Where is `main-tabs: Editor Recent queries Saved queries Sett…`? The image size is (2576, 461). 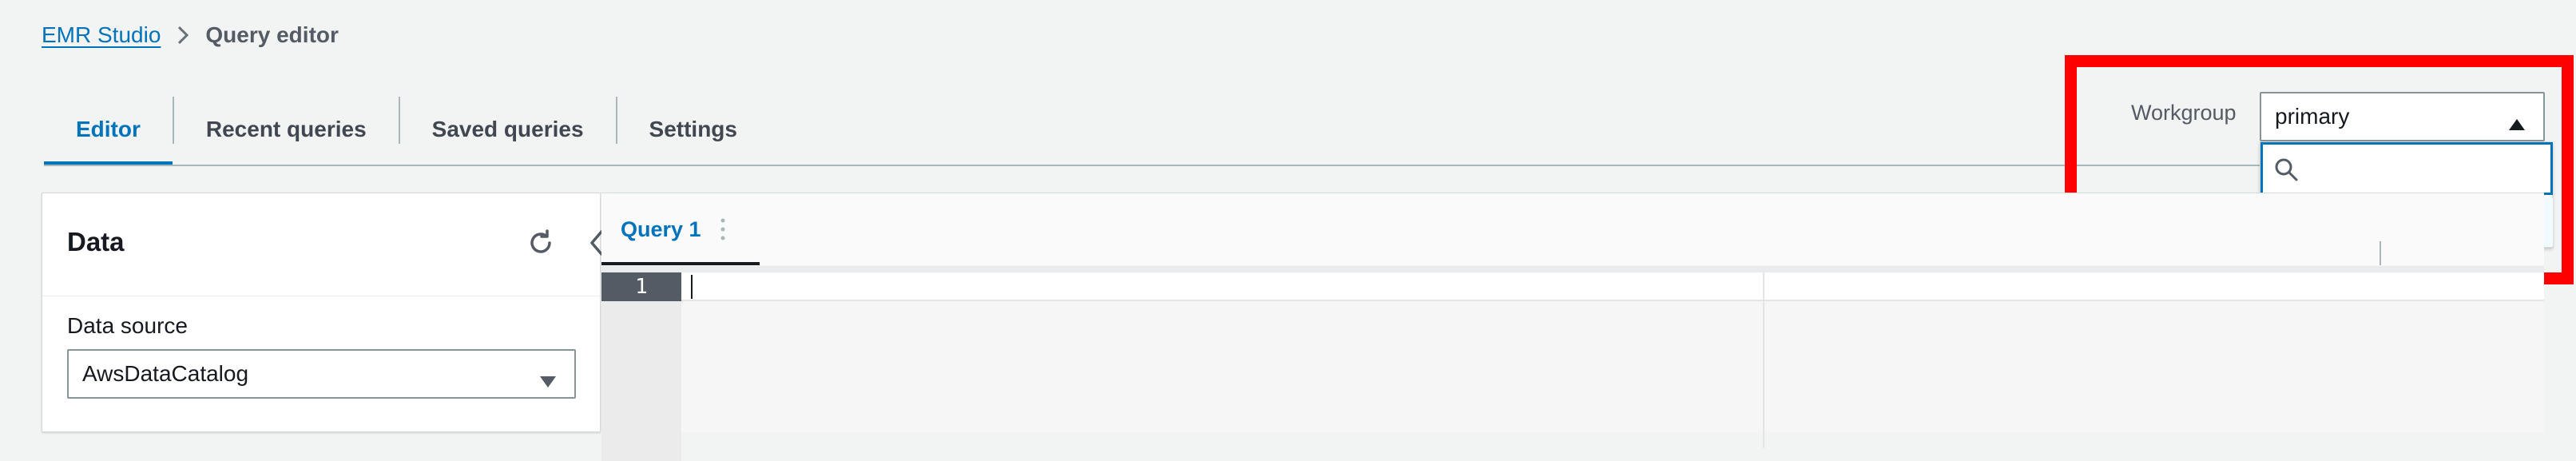 main-tabs: Editor Recent queries Saved queries Sett… is located at coordinates (406, 129).